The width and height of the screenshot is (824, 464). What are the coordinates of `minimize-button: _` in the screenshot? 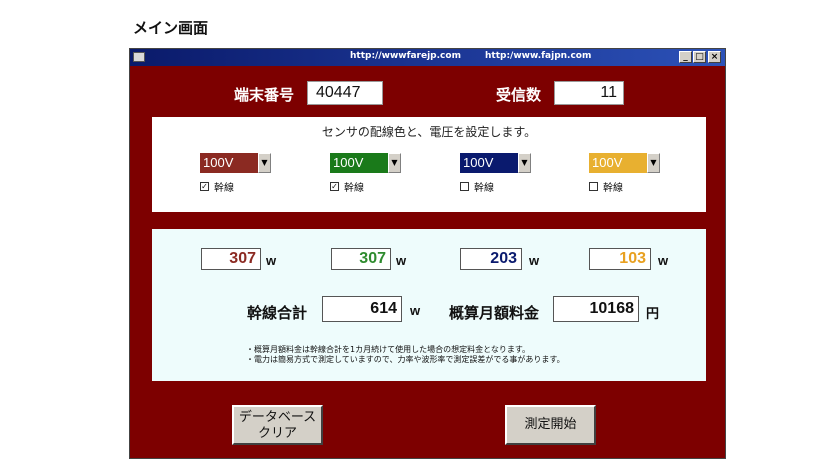 It's located at (685, 57).